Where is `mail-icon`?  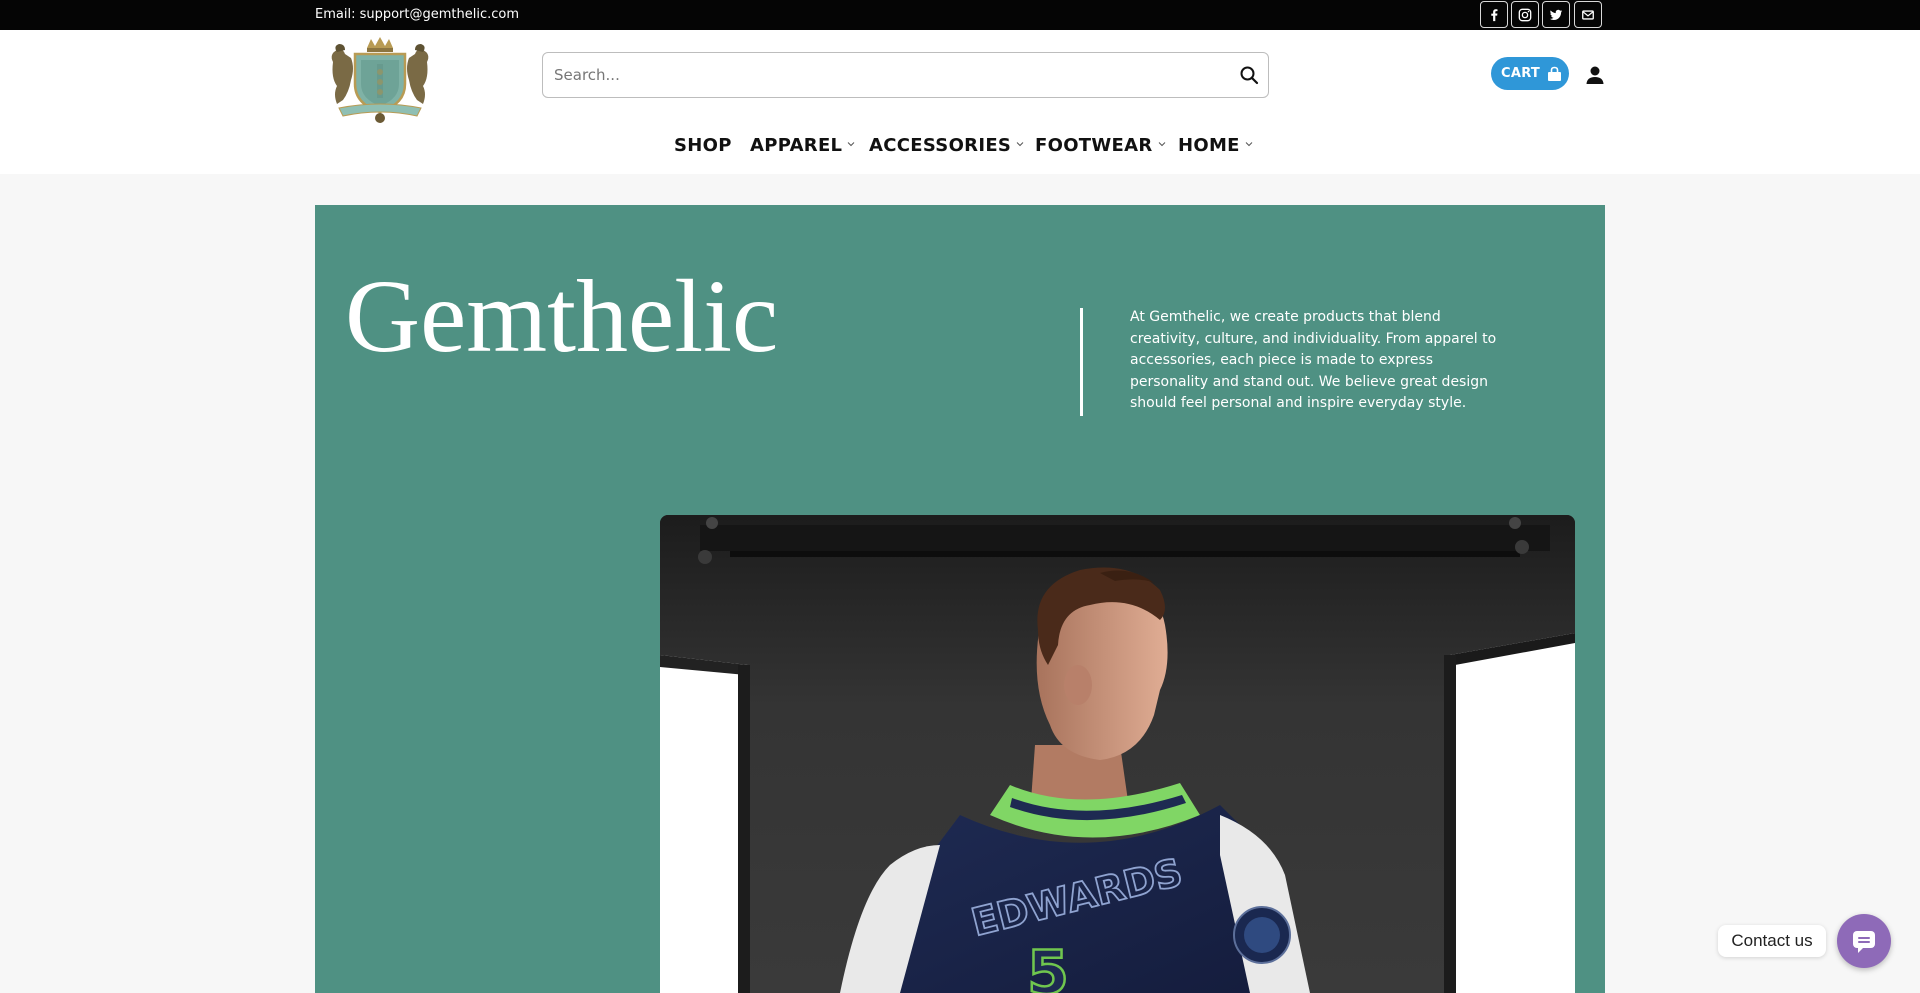 mail-icon is located at coordinates (1588, 14).